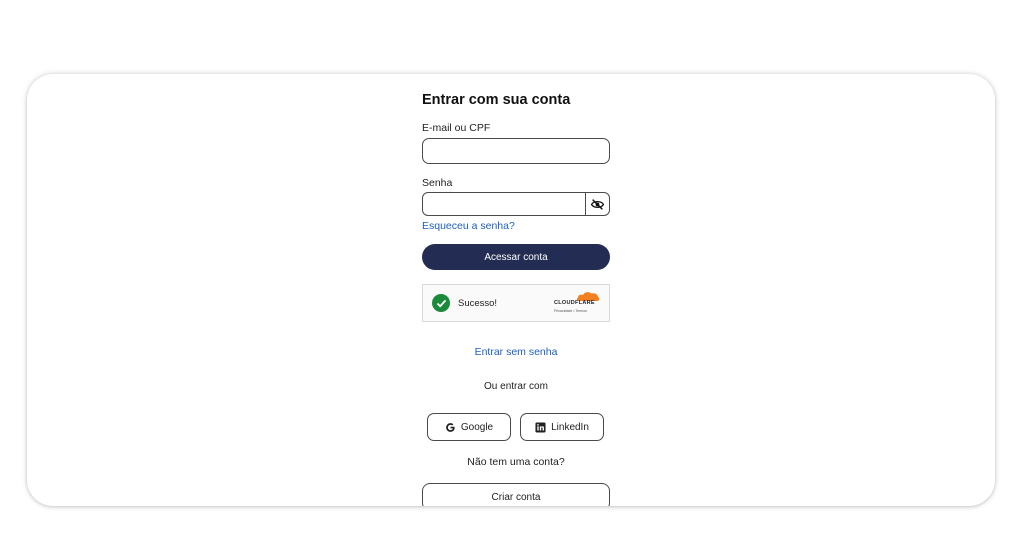  Describe the element at coordinates (441, 303) in the screenshot. I see `check-circle-icon` at that location.